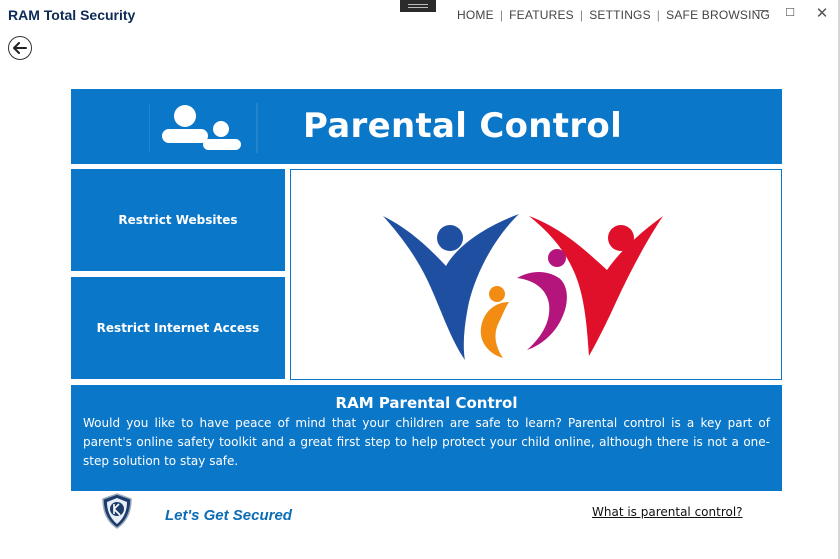 Image resolution: width=840 pixels, height=559 pixels. I want to click on back-button, so click(20, 48).